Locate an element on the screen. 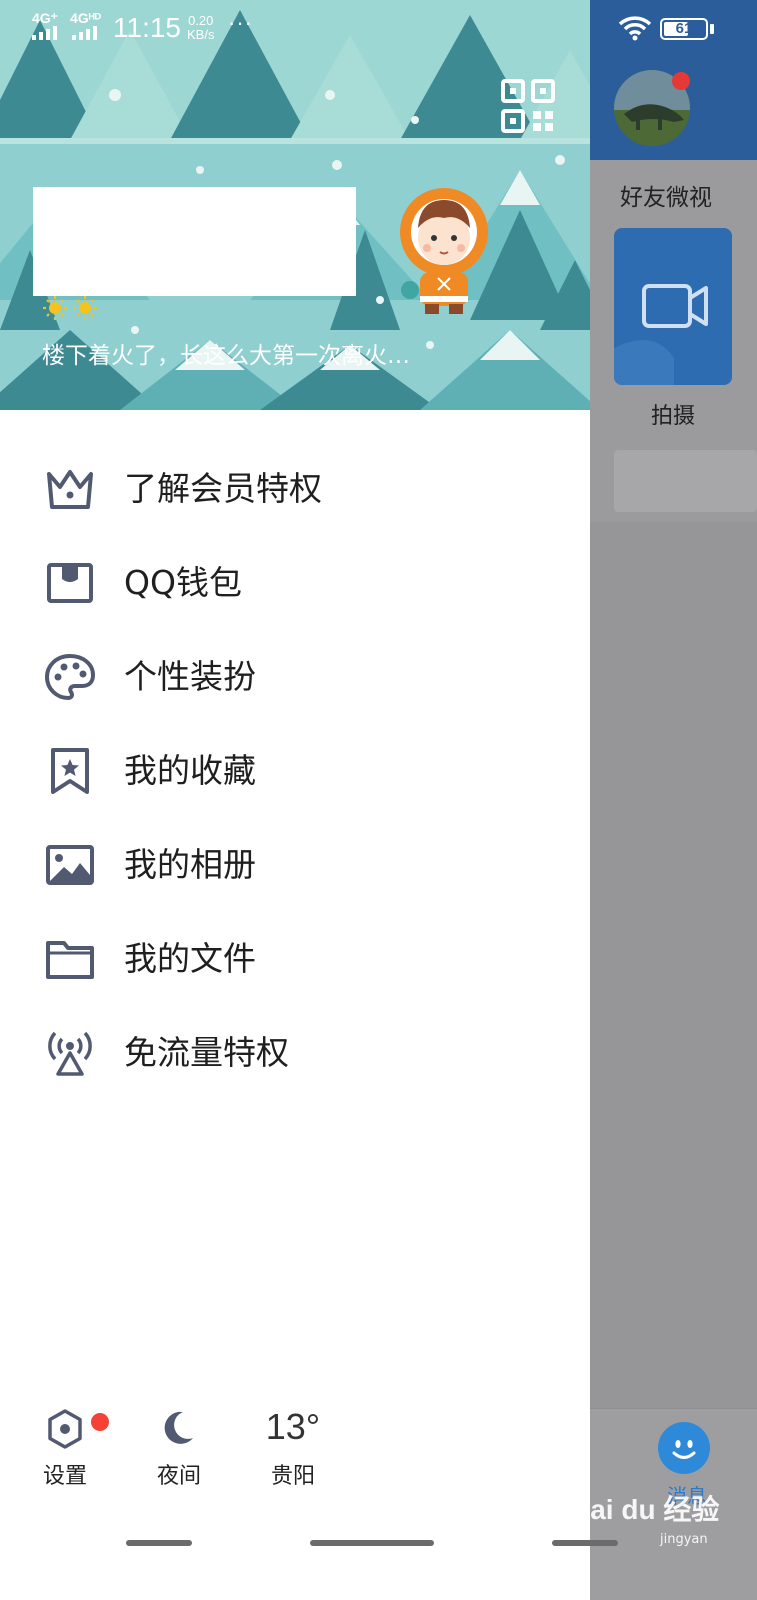 Image resolution: width=757 pixels, height=1600 pixels. wallet-icon is located at coordinates (70, 583).